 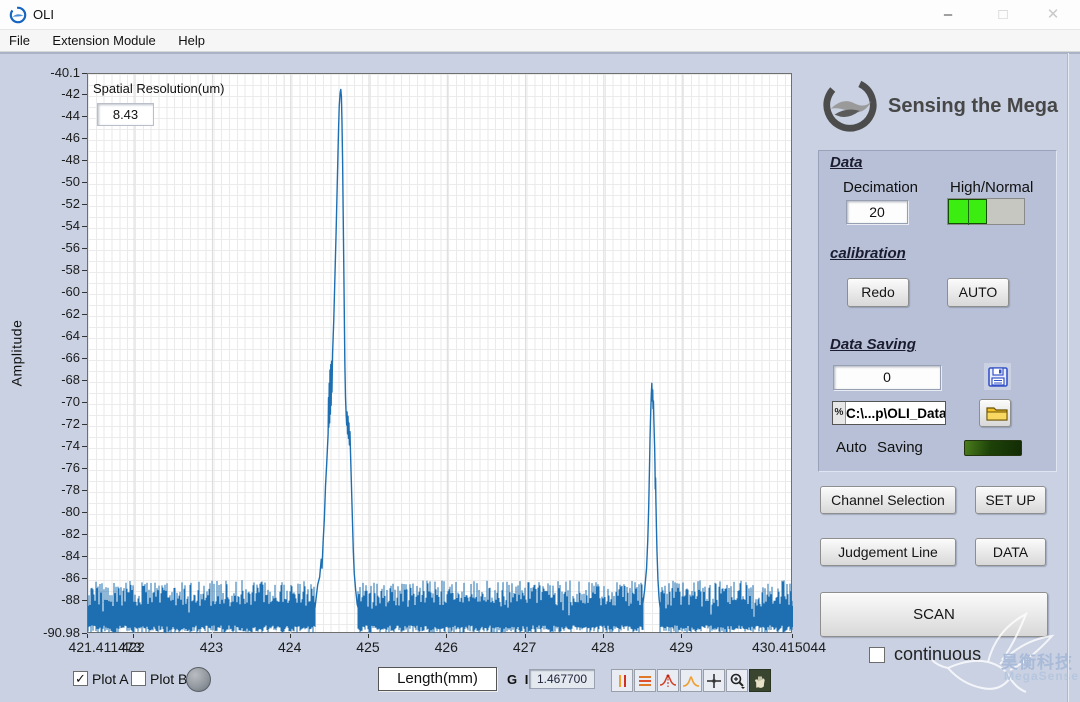 I want to click on app-logo-icon, so click(x=18, y=15).